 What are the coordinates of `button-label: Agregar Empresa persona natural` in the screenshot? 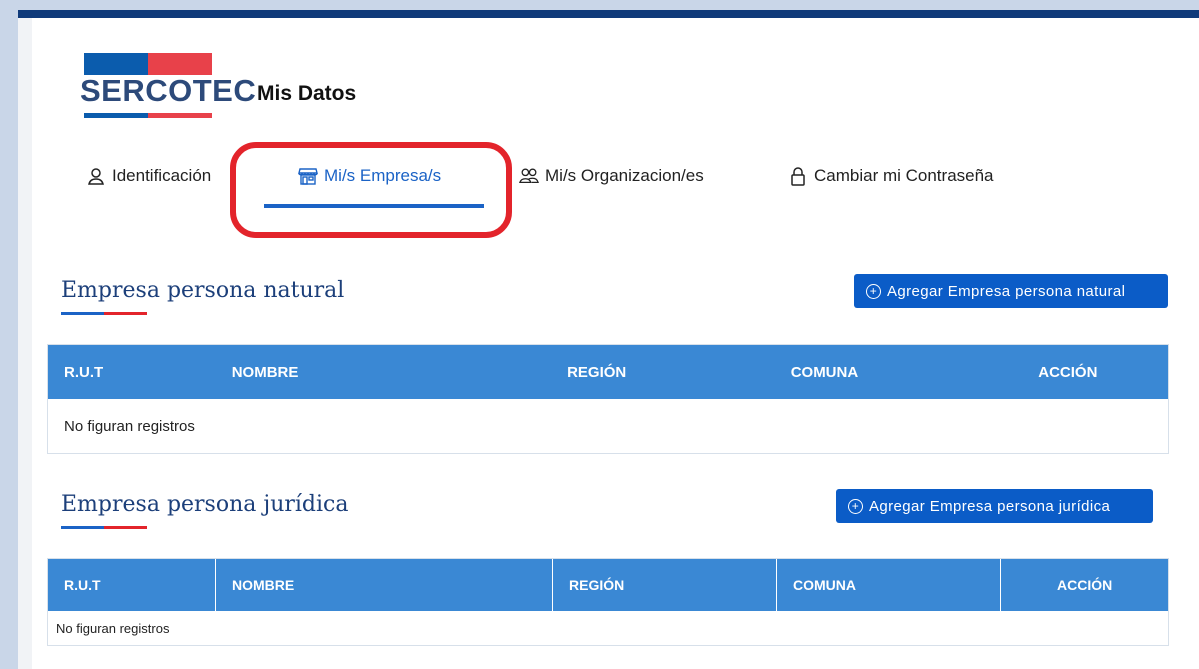 It's located at (1006, 291).